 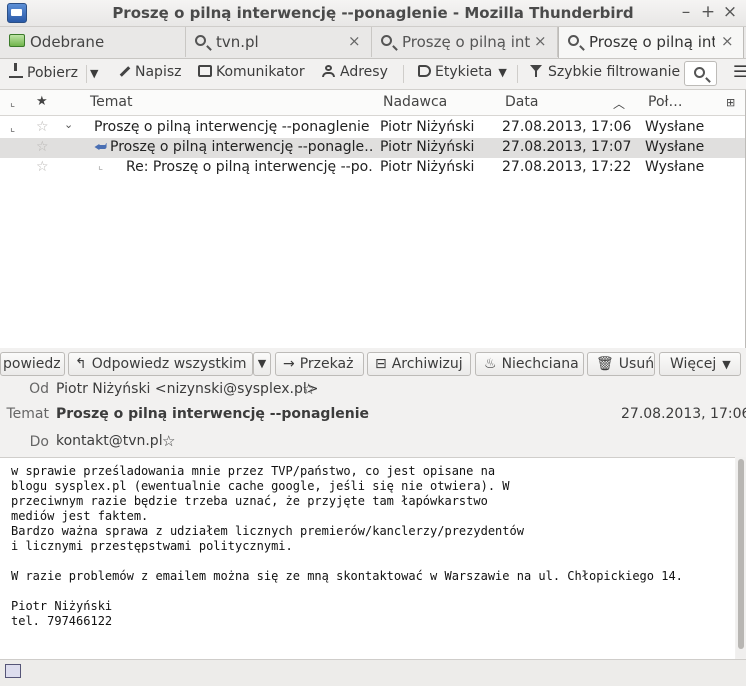 I want to click on reply-button: powiedz, so click(x=32, y=364).